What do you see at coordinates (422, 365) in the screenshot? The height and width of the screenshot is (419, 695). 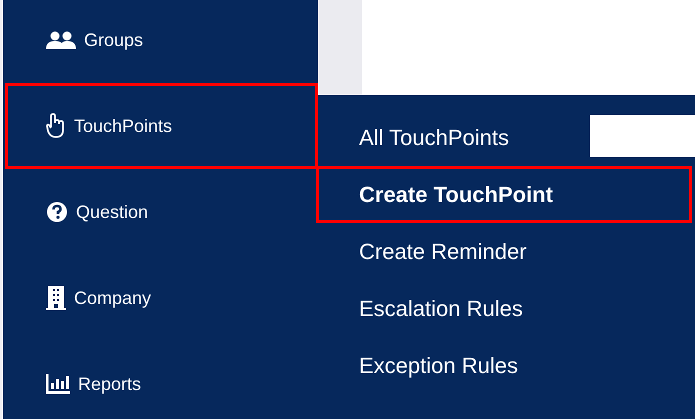 I see `submenu-item: Exception Rules` at bounding box center [422, 365].